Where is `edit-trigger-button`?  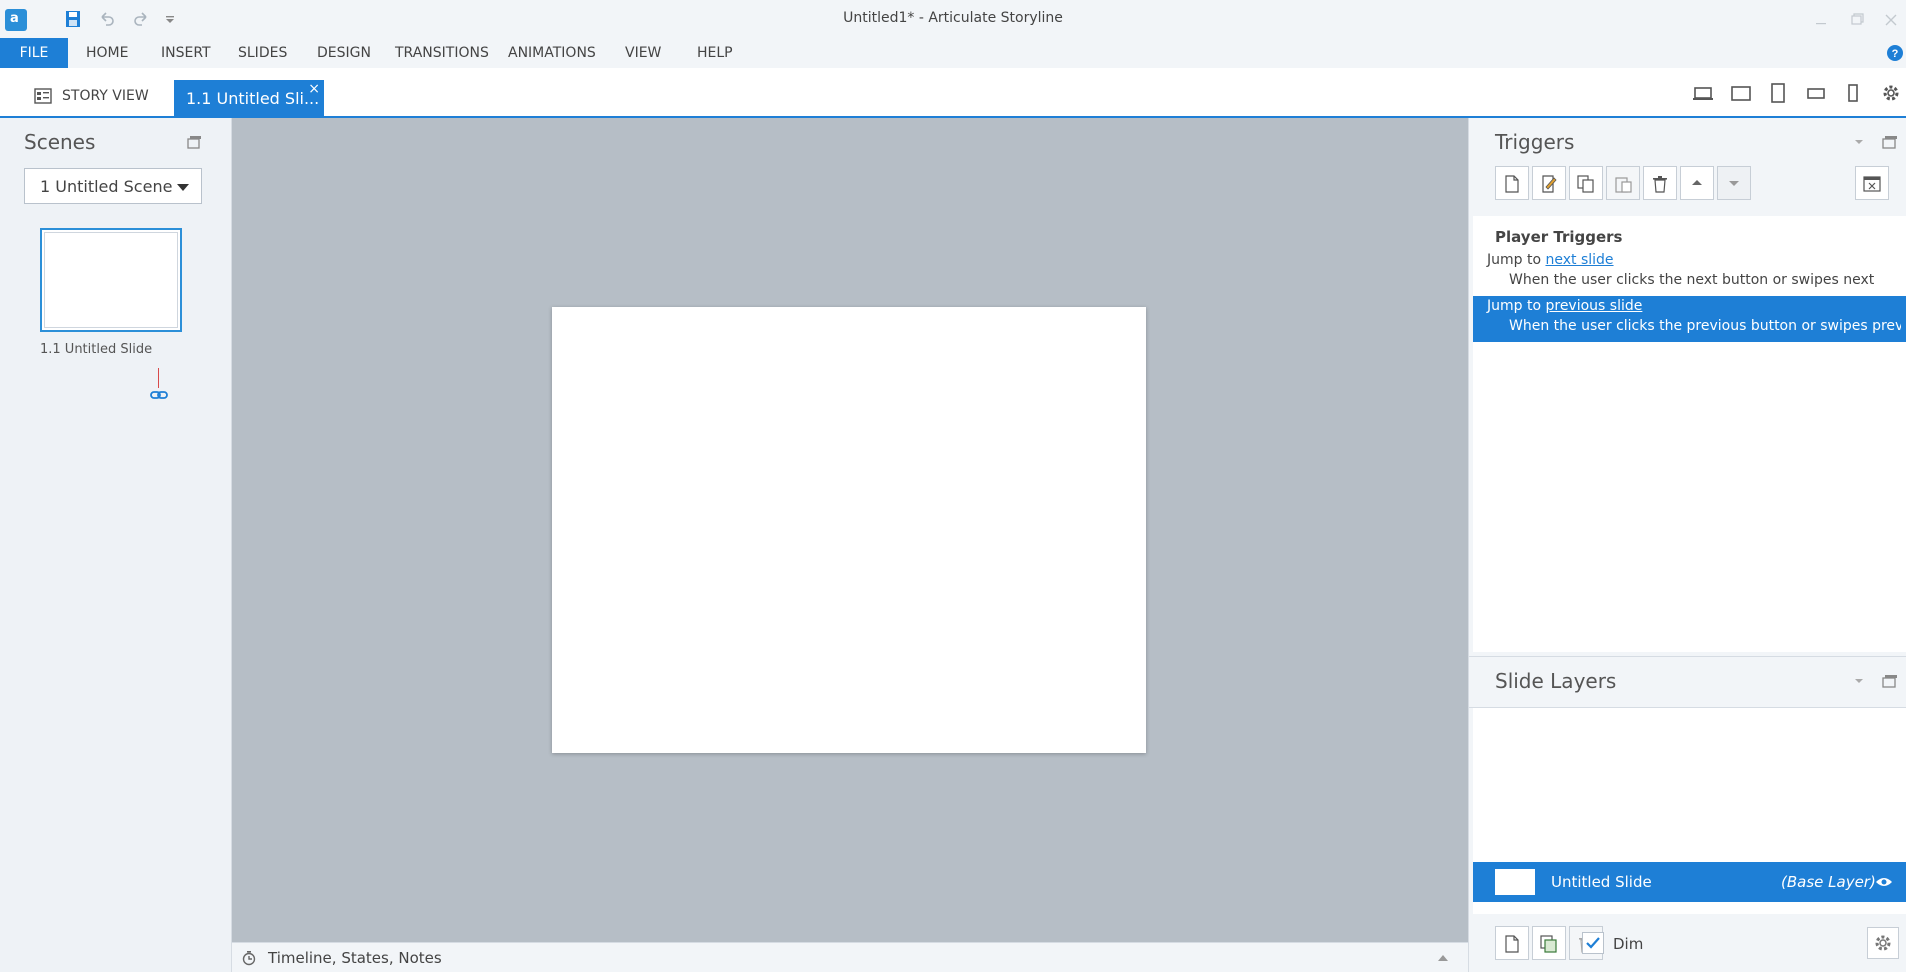
edit-trigger-button is located at coordinates (1549, 183).